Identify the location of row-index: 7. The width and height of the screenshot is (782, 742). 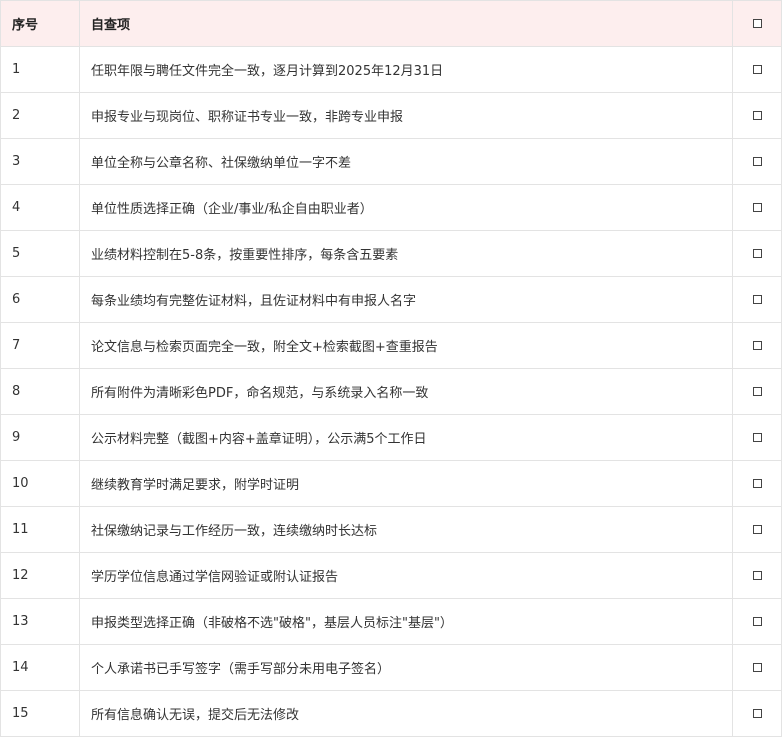
(40, 345).